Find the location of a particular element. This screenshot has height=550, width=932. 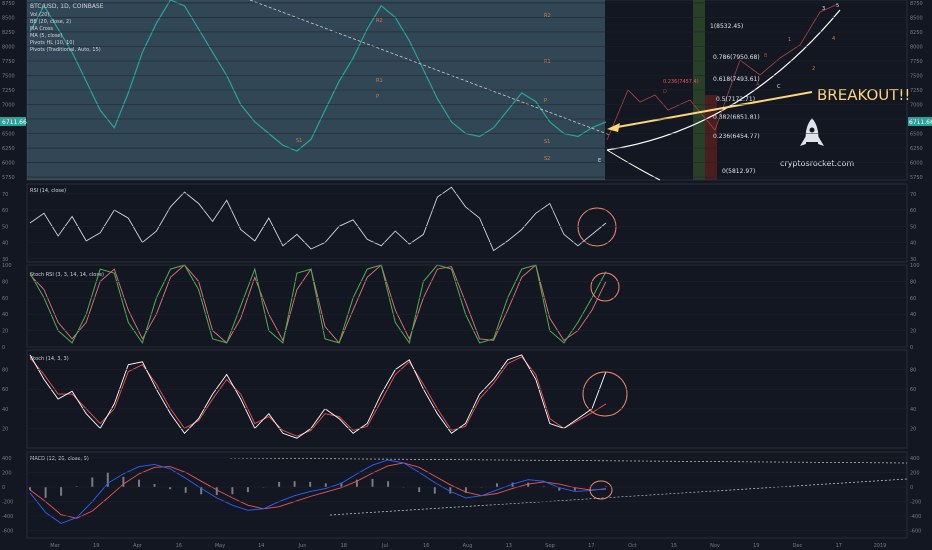

rocket-icon is located at coordinates (812, 132).